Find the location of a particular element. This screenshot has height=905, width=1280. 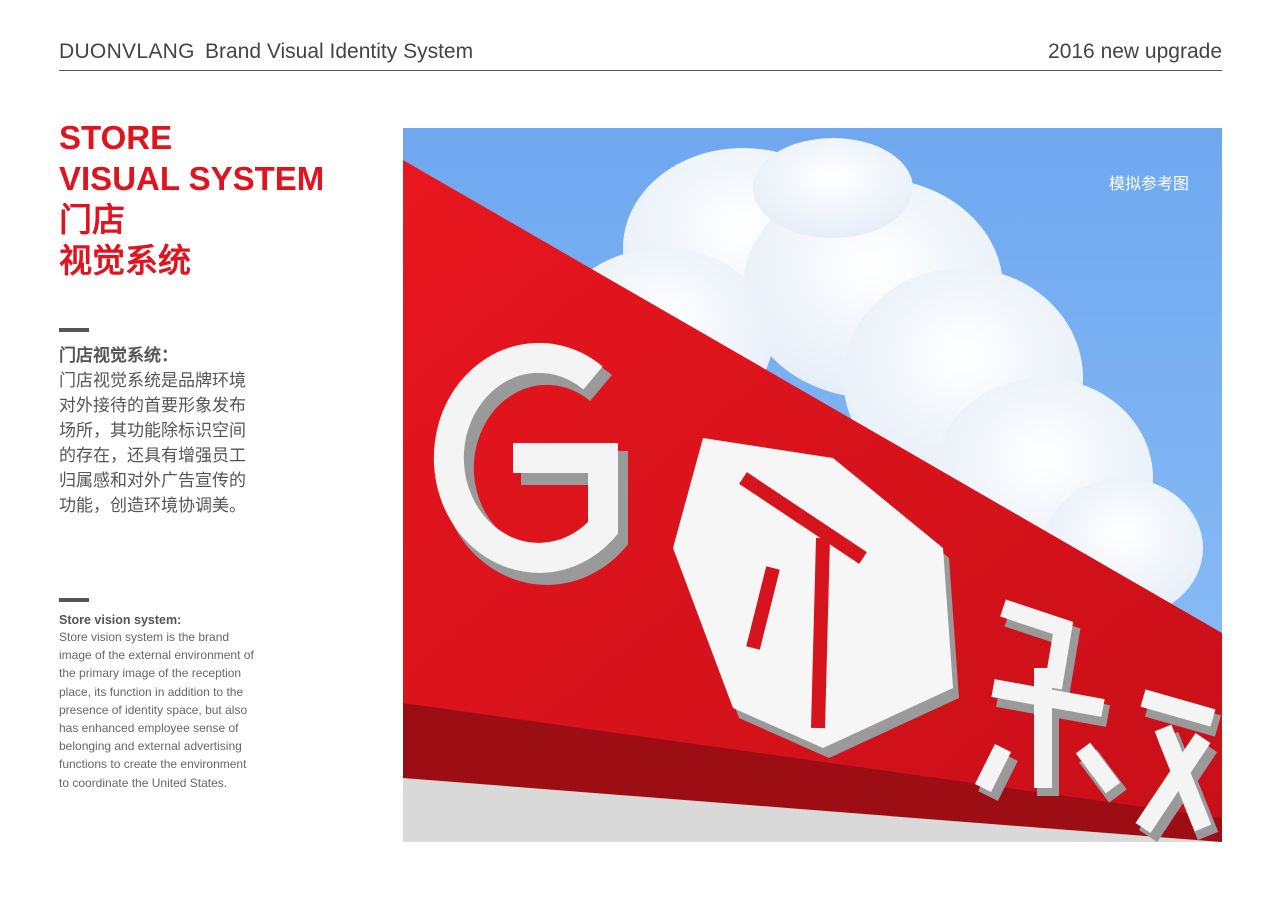

title-line-store: STORE is located at coordinates (116, 137).